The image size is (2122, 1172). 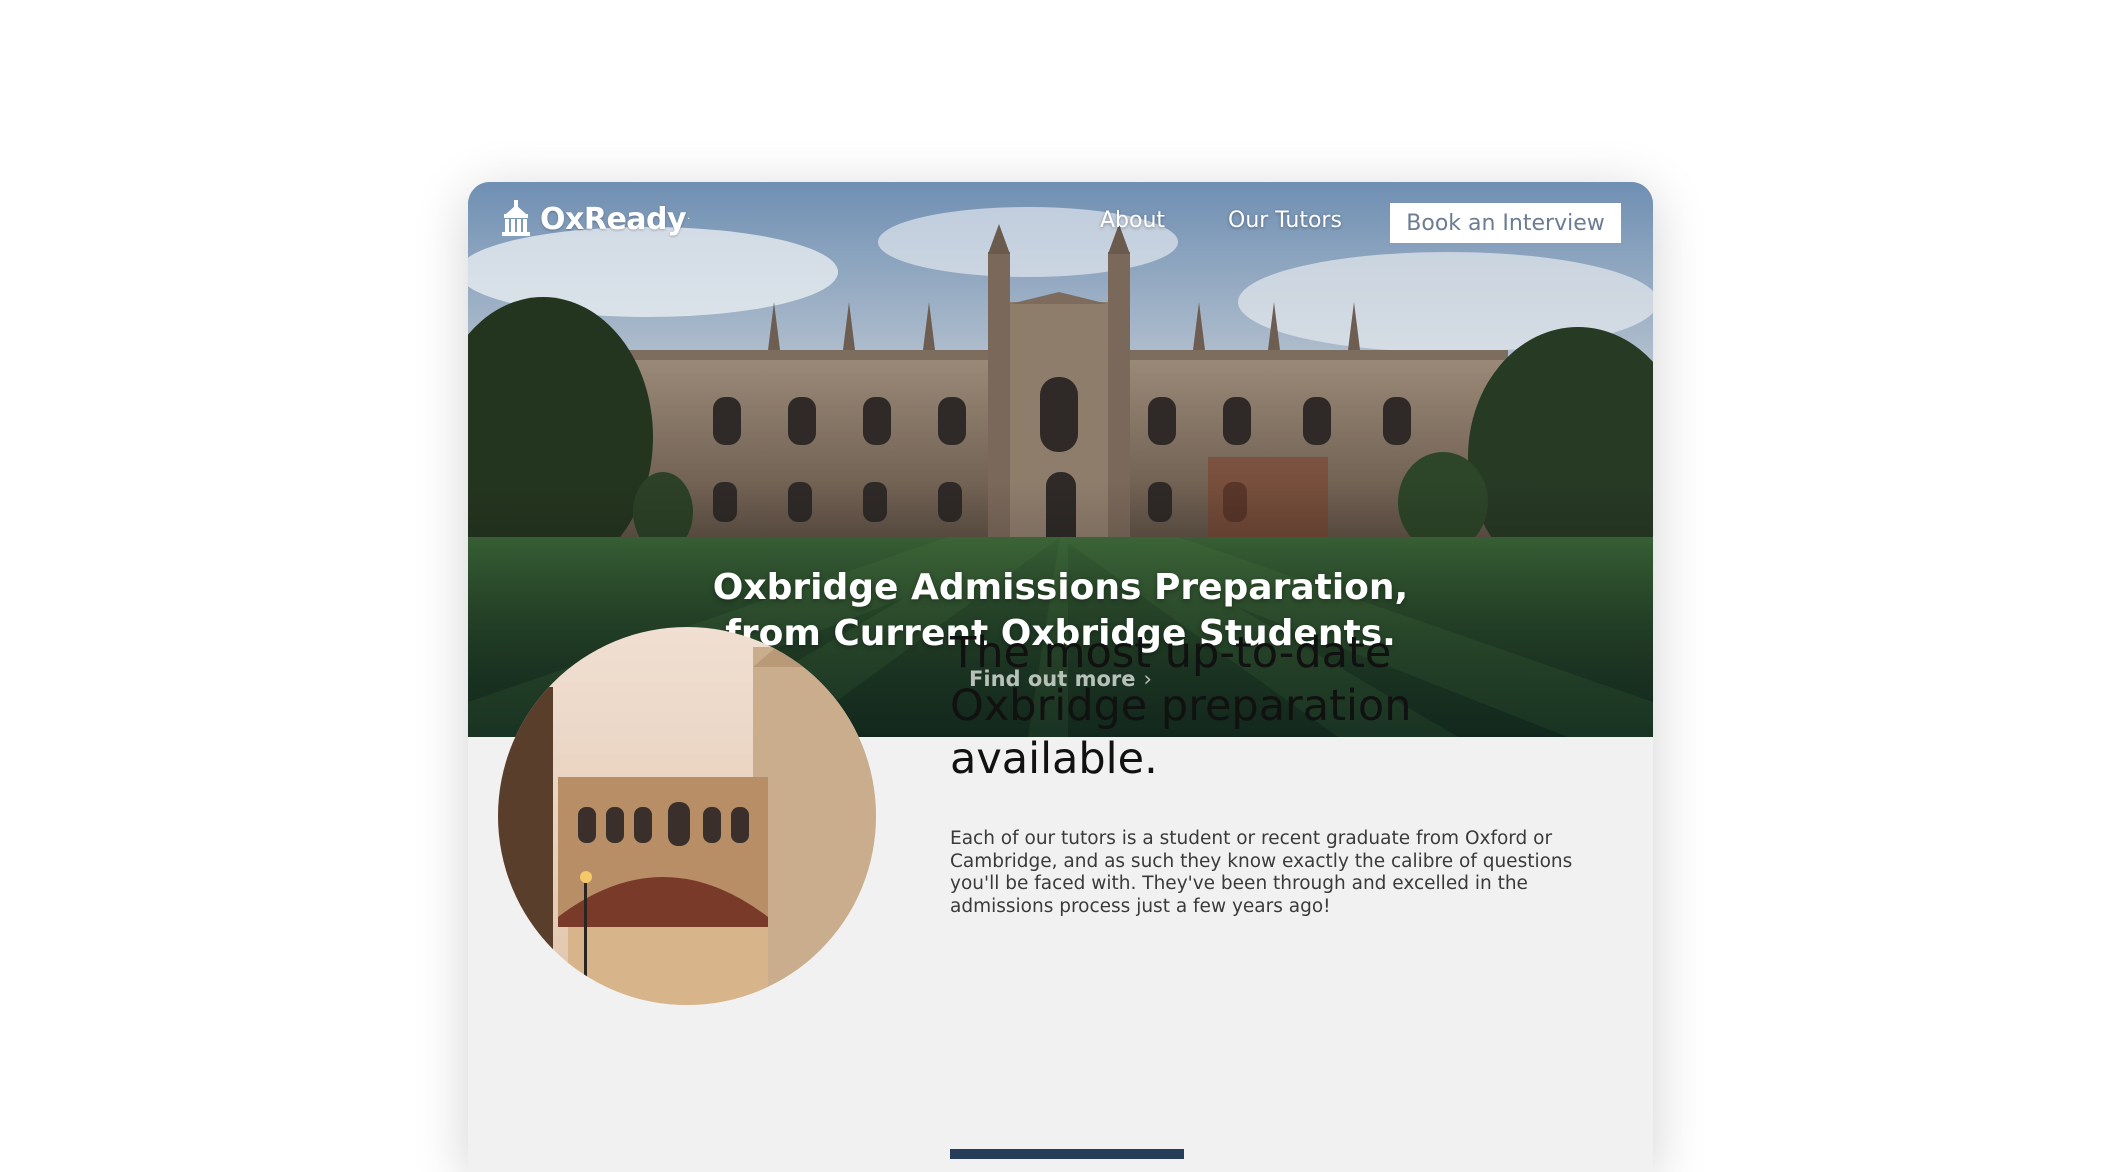 What do you see at coordinates (1181, 706) in the screenshot?
I see `feature-title-line-2: Oxbridge preparation` at bounding box center [1181, 706].